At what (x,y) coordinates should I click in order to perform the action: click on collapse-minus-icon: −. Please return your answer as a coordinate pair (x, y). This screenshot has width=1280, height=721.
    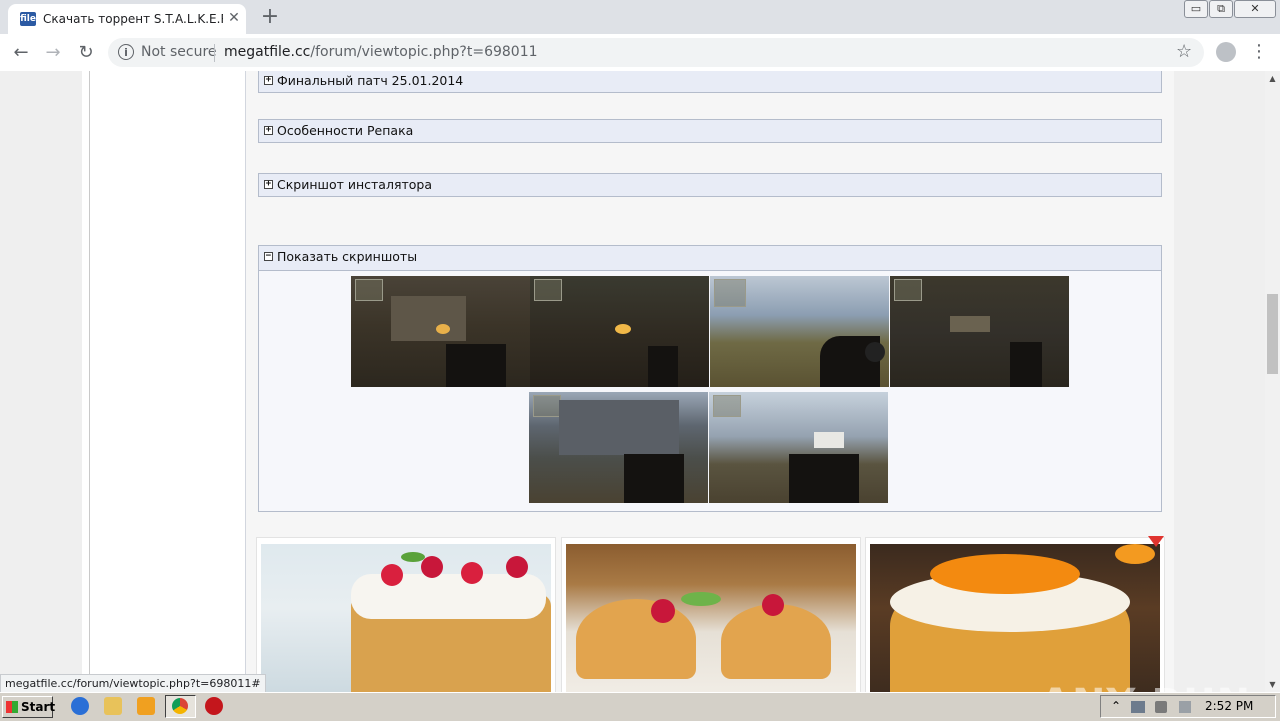
    Looking at the image, I should click on (268, 256).